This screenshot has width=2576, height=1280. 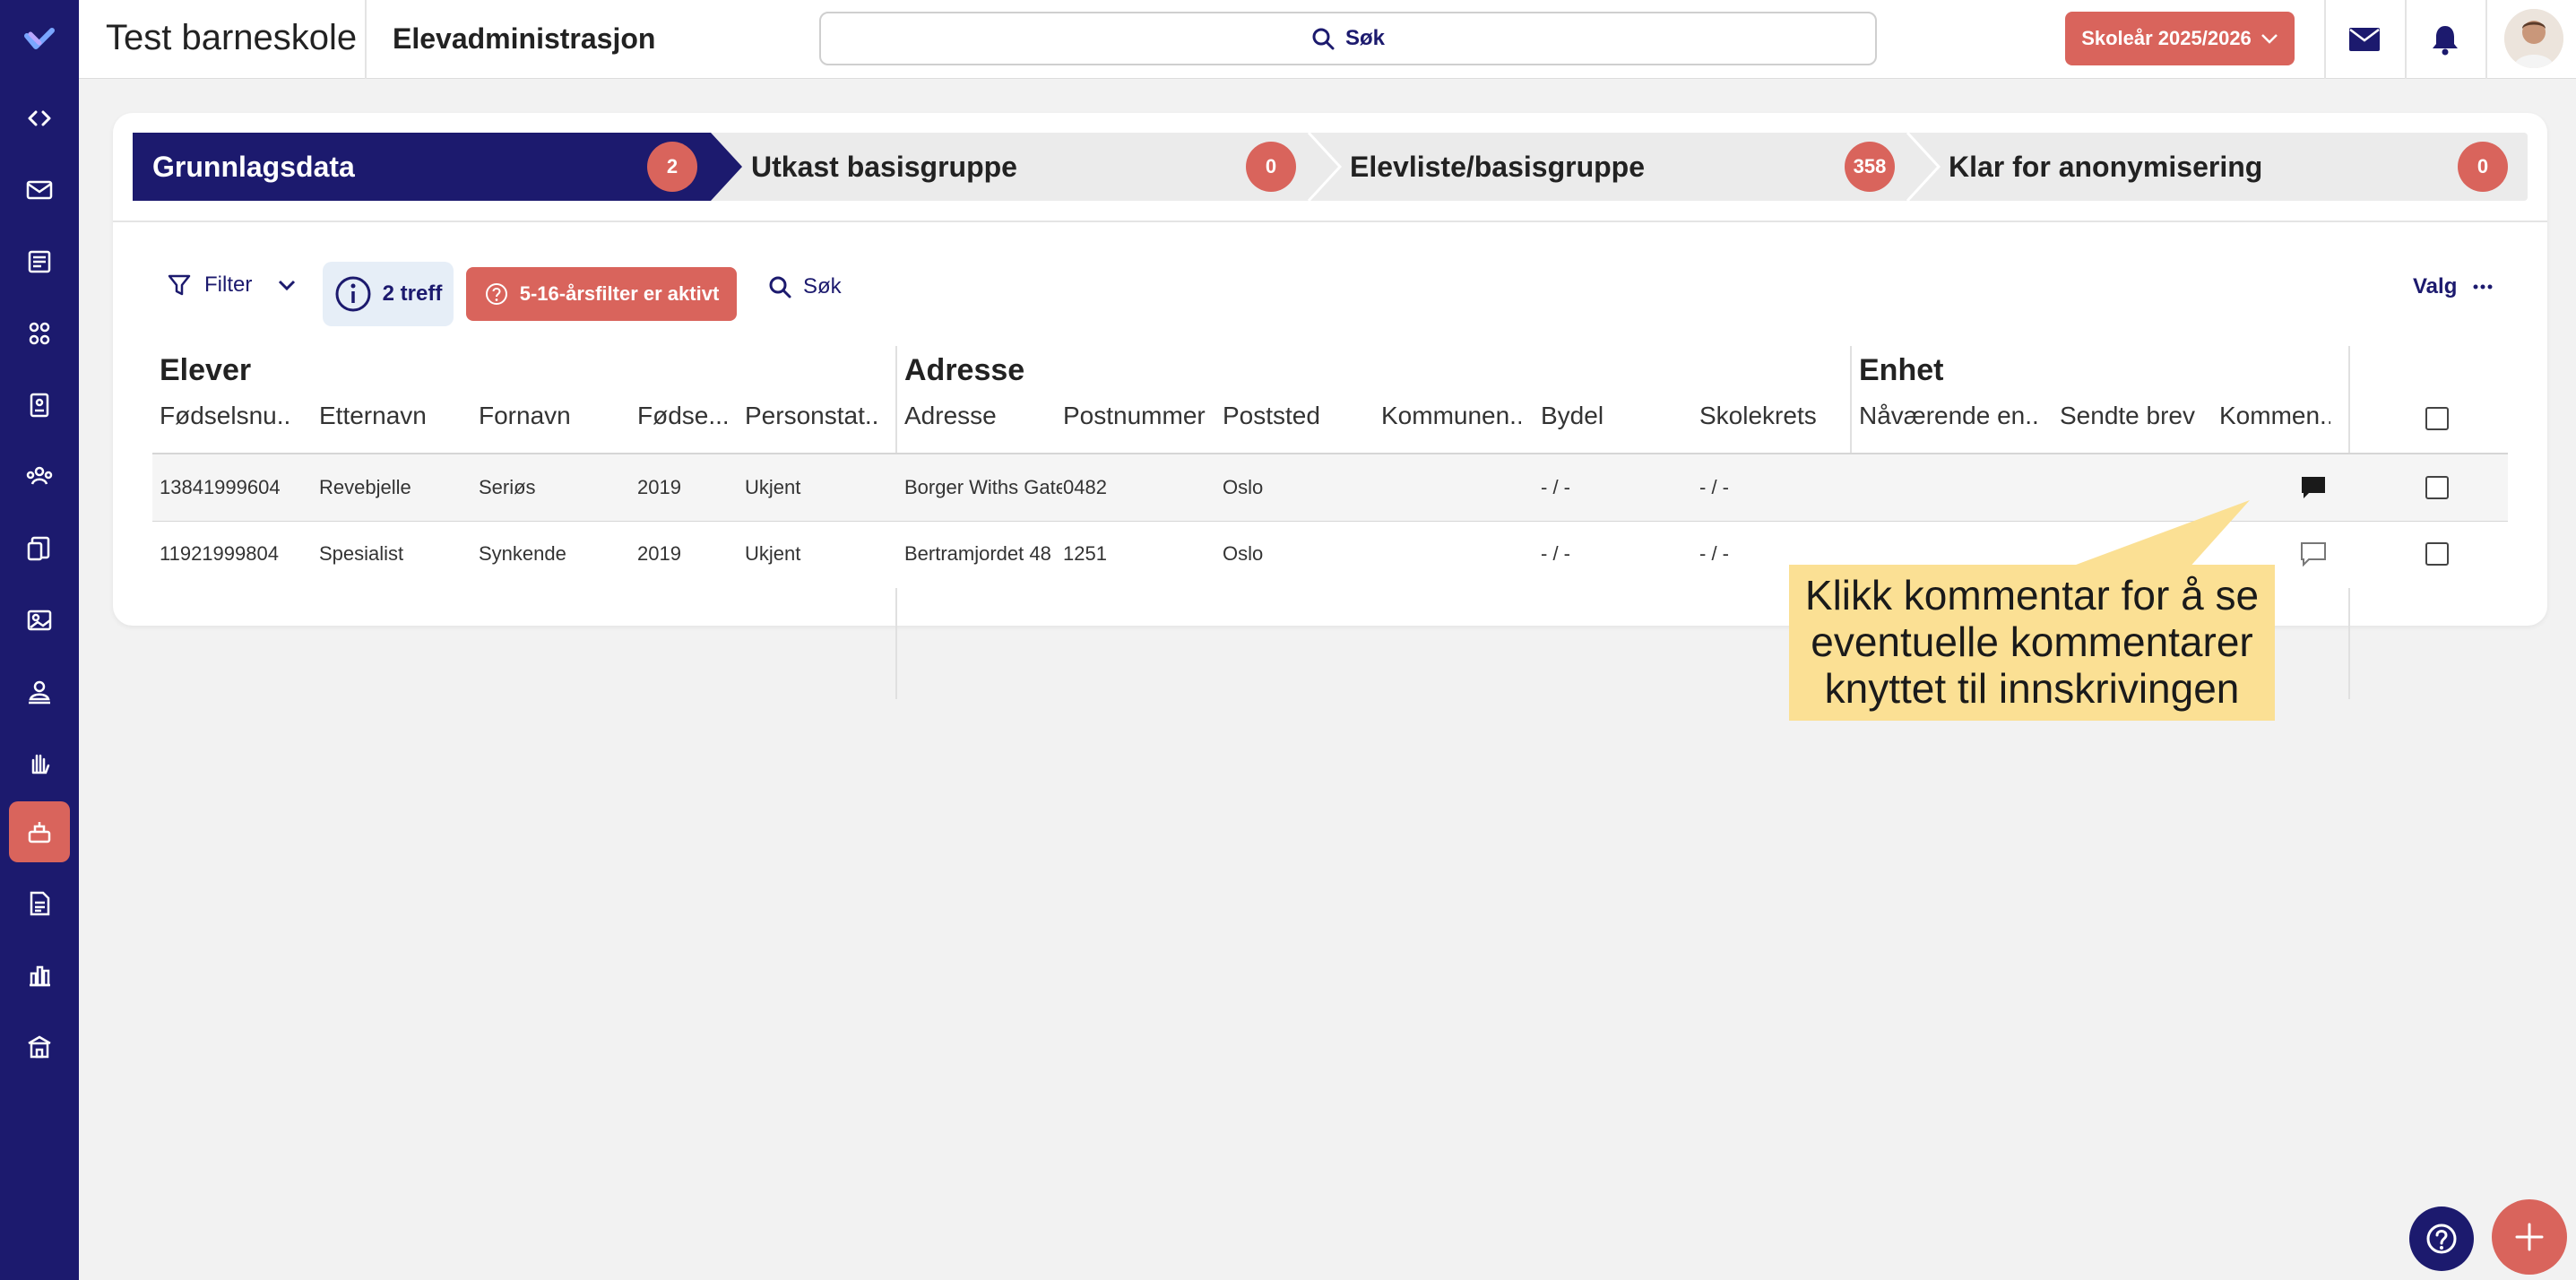 I want to click on column-header: Bydel, so click(x=1612, y=416).